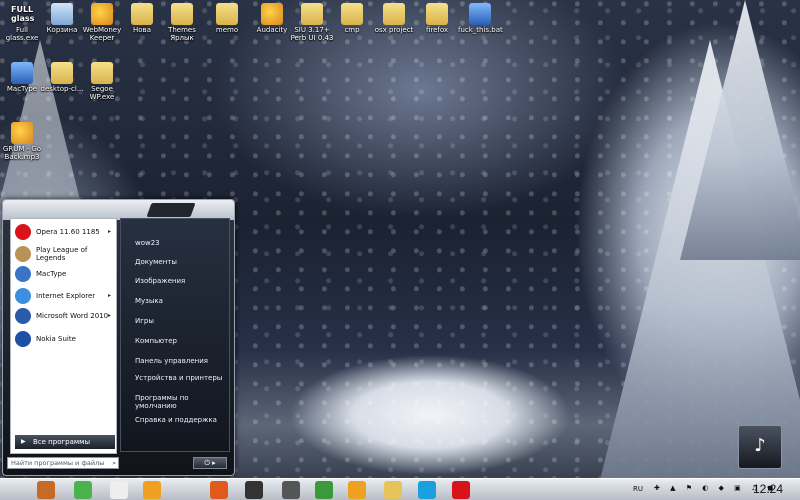  Describe the element at coordinates (437, 30) in the screenshot. I see `desktop-icon-label: firefox` at that location.